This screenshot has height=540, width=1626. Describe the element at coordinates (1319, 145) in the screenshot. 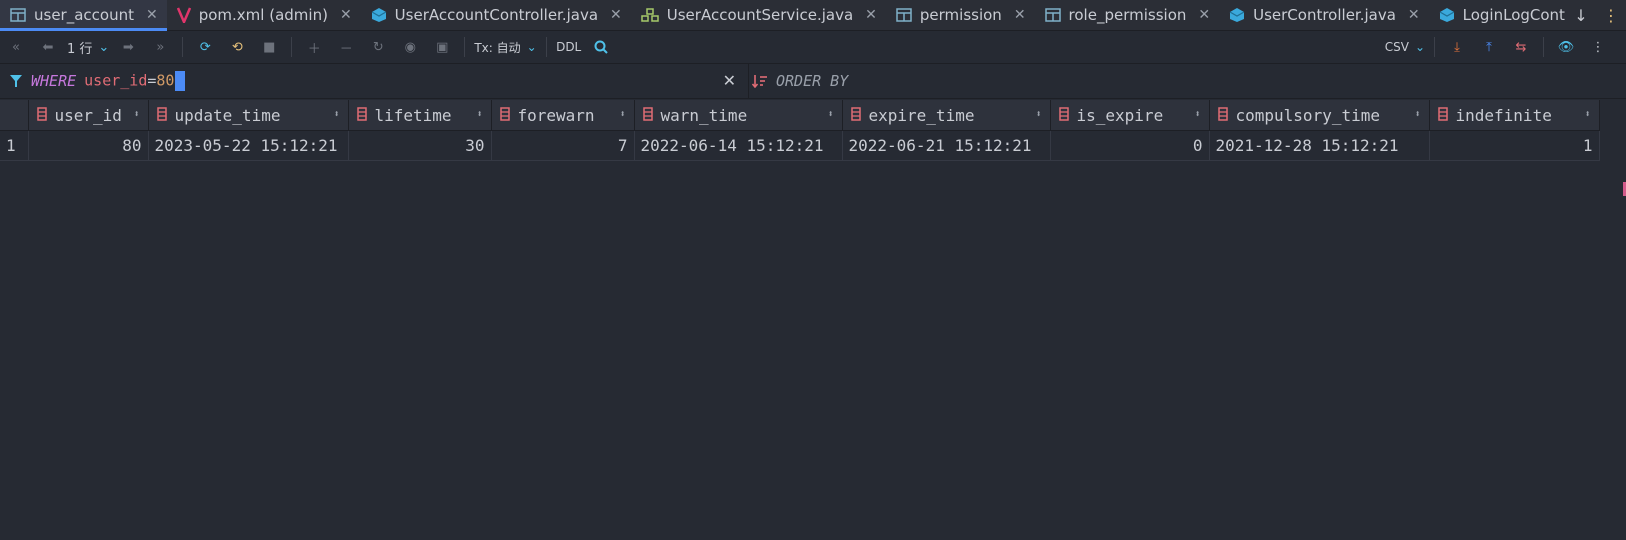

I see `cell-compulsory-time: 2021-12-28 15:12:21` at that location.